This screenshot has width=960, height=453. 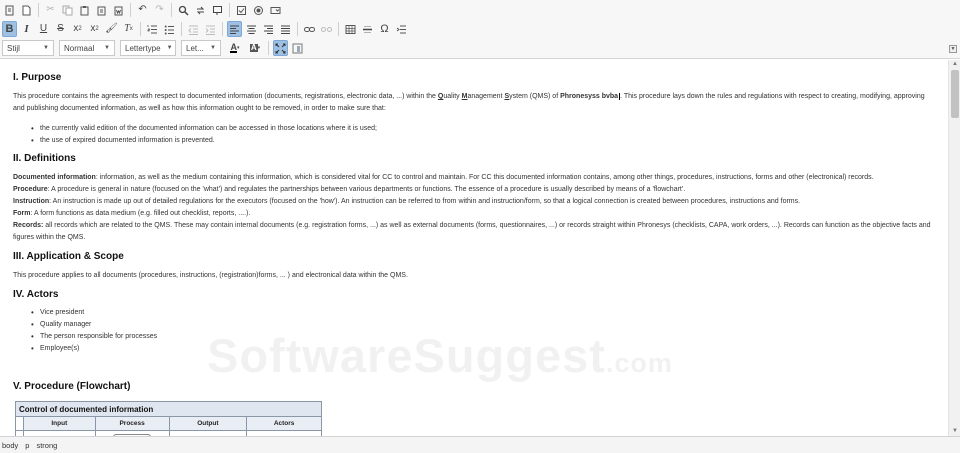 What do you see at coordinates (235, 48) in the screenshot?
I see `text-color-icon: A ▾` at bounding box center [235, 48].